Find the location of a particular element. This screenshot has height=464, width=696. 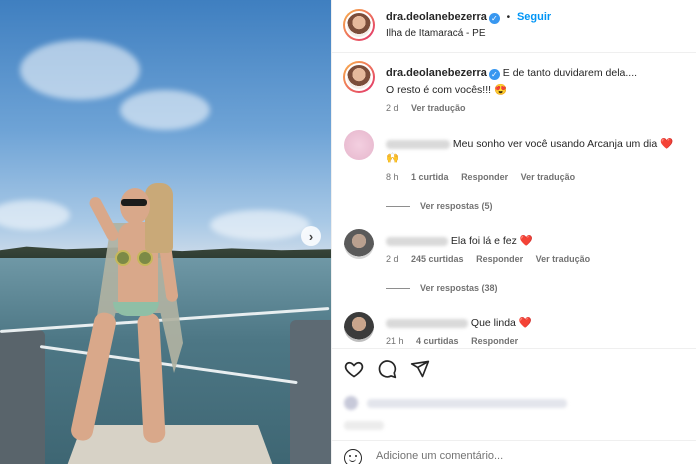

comment-1-meta: 8 h 1 curtida Responder Ver tradução is located at coordinates (480, 177).